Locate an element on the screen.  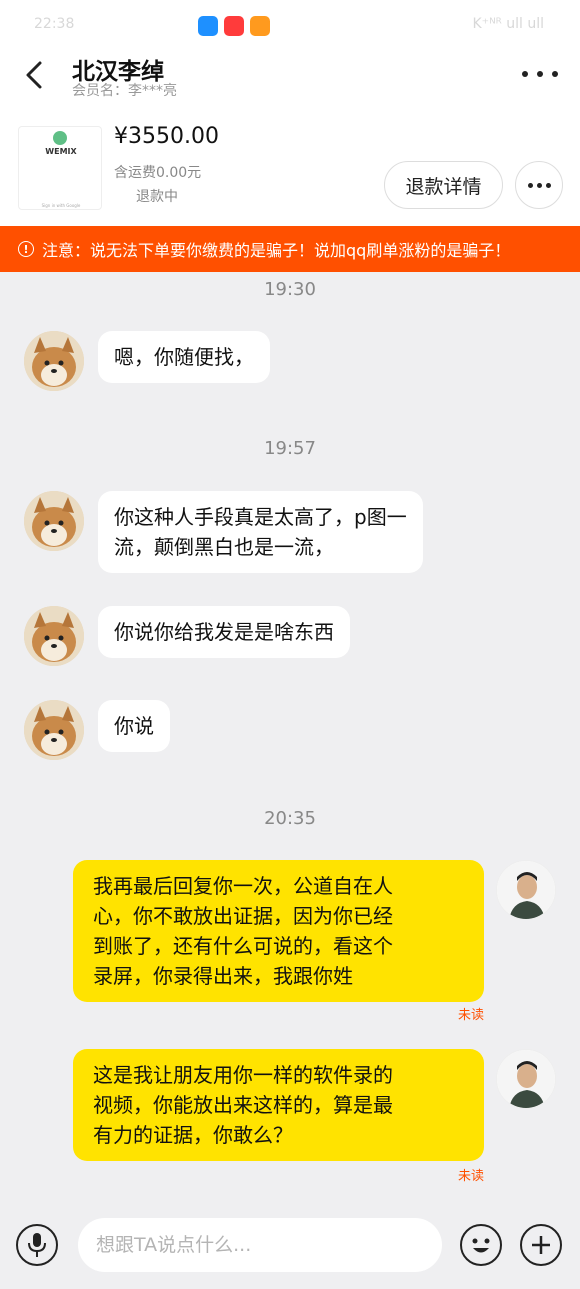
warning-text: 注意：说无法下单要你缴费的是骗子！说加qq刷单涨粉的是骗子！ is located at coordinates (276, 250).